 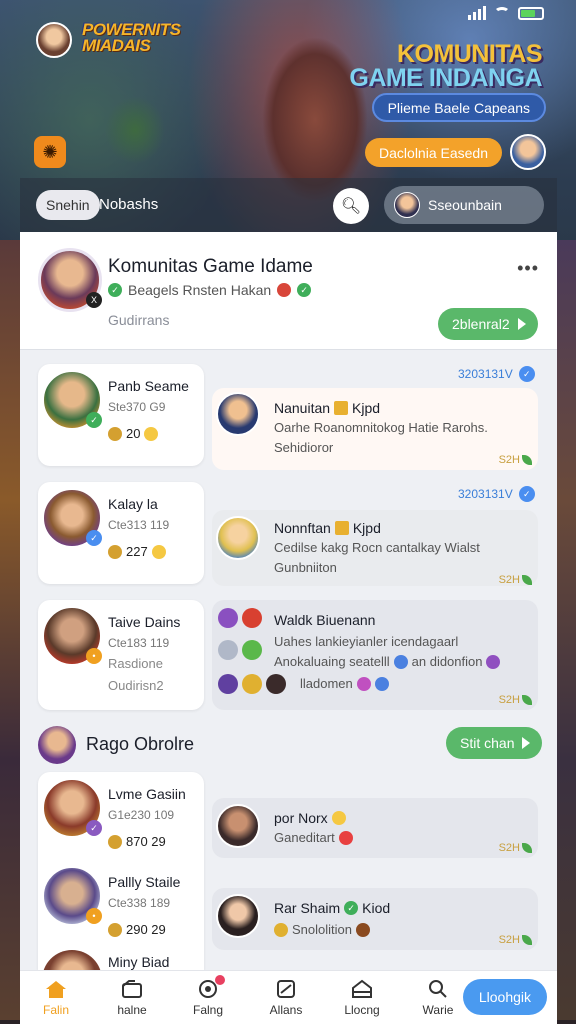 I want to click on smile-icon, so click(x=338, y=818).